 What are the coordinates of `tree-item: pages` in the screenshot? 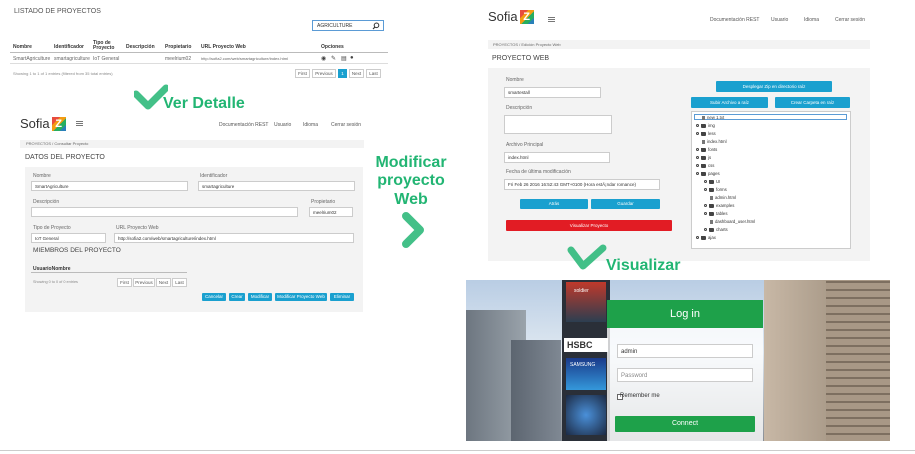 It's located at (708, 173).